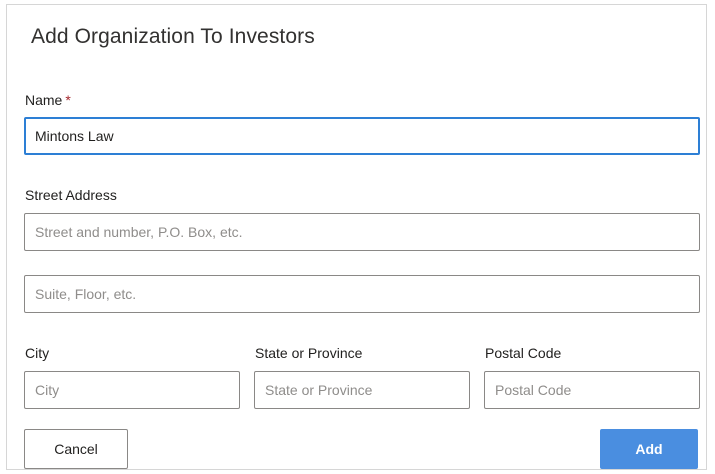 This screenshot has height=474, width=715. Describe the element at coordinates (173, 36) in the screenshot. I see `dialog-title: Add Organization To Investors` at that location.